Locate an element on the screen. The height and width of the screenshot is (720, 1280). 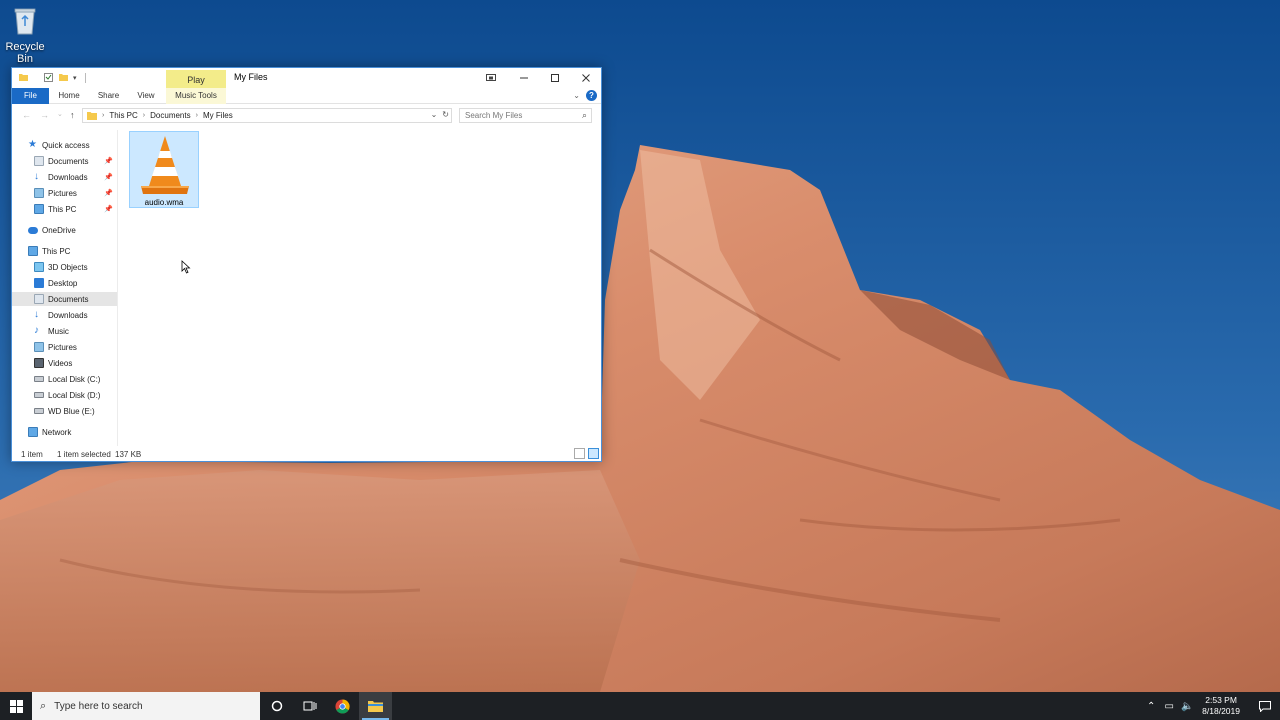
nav-local-disk-c: Local Disk (C:) is located at coordinates (64, 379).